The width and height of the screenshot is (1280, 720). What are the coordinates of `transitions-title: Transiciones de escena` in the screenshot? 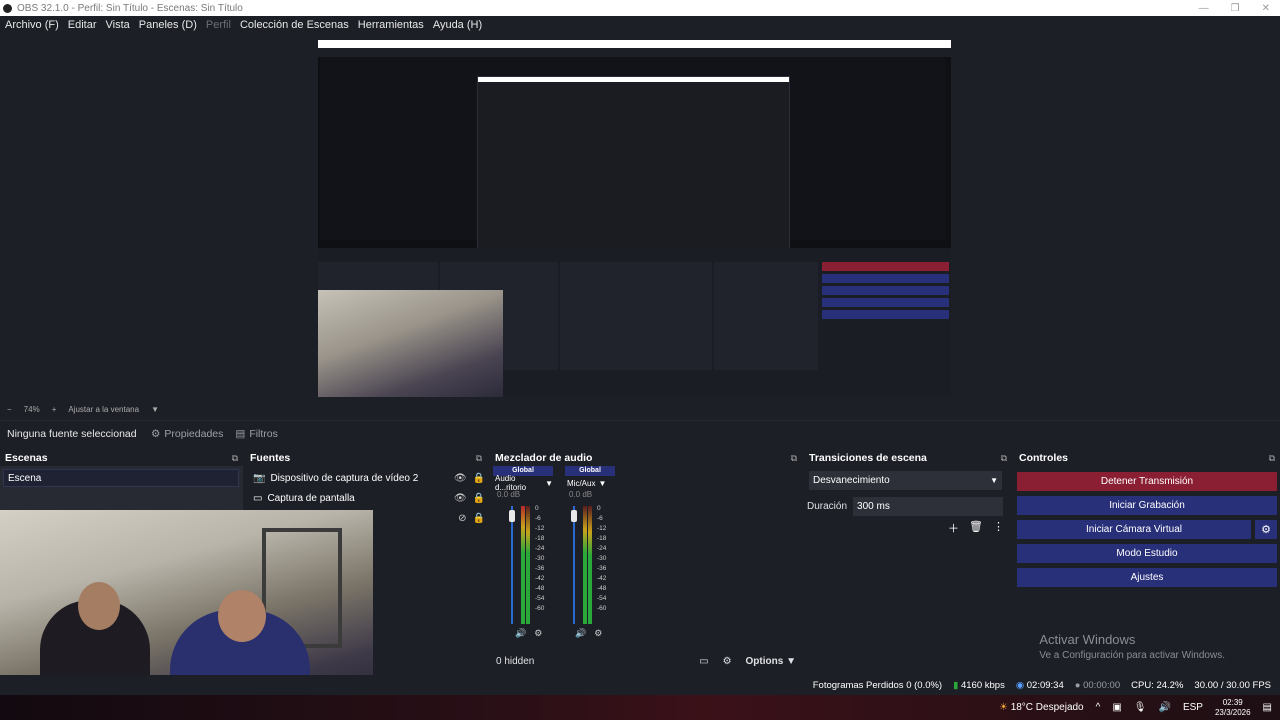 It's located at (868, 458).